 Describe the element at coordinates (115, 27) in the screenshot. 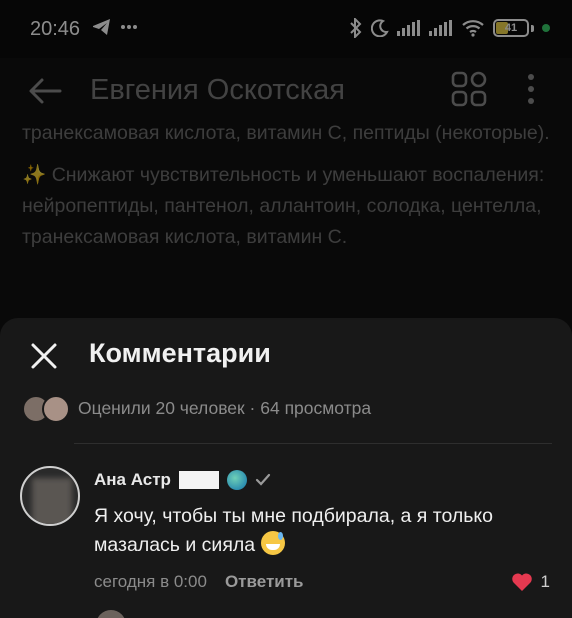

I see `status-left-icons` at that location.